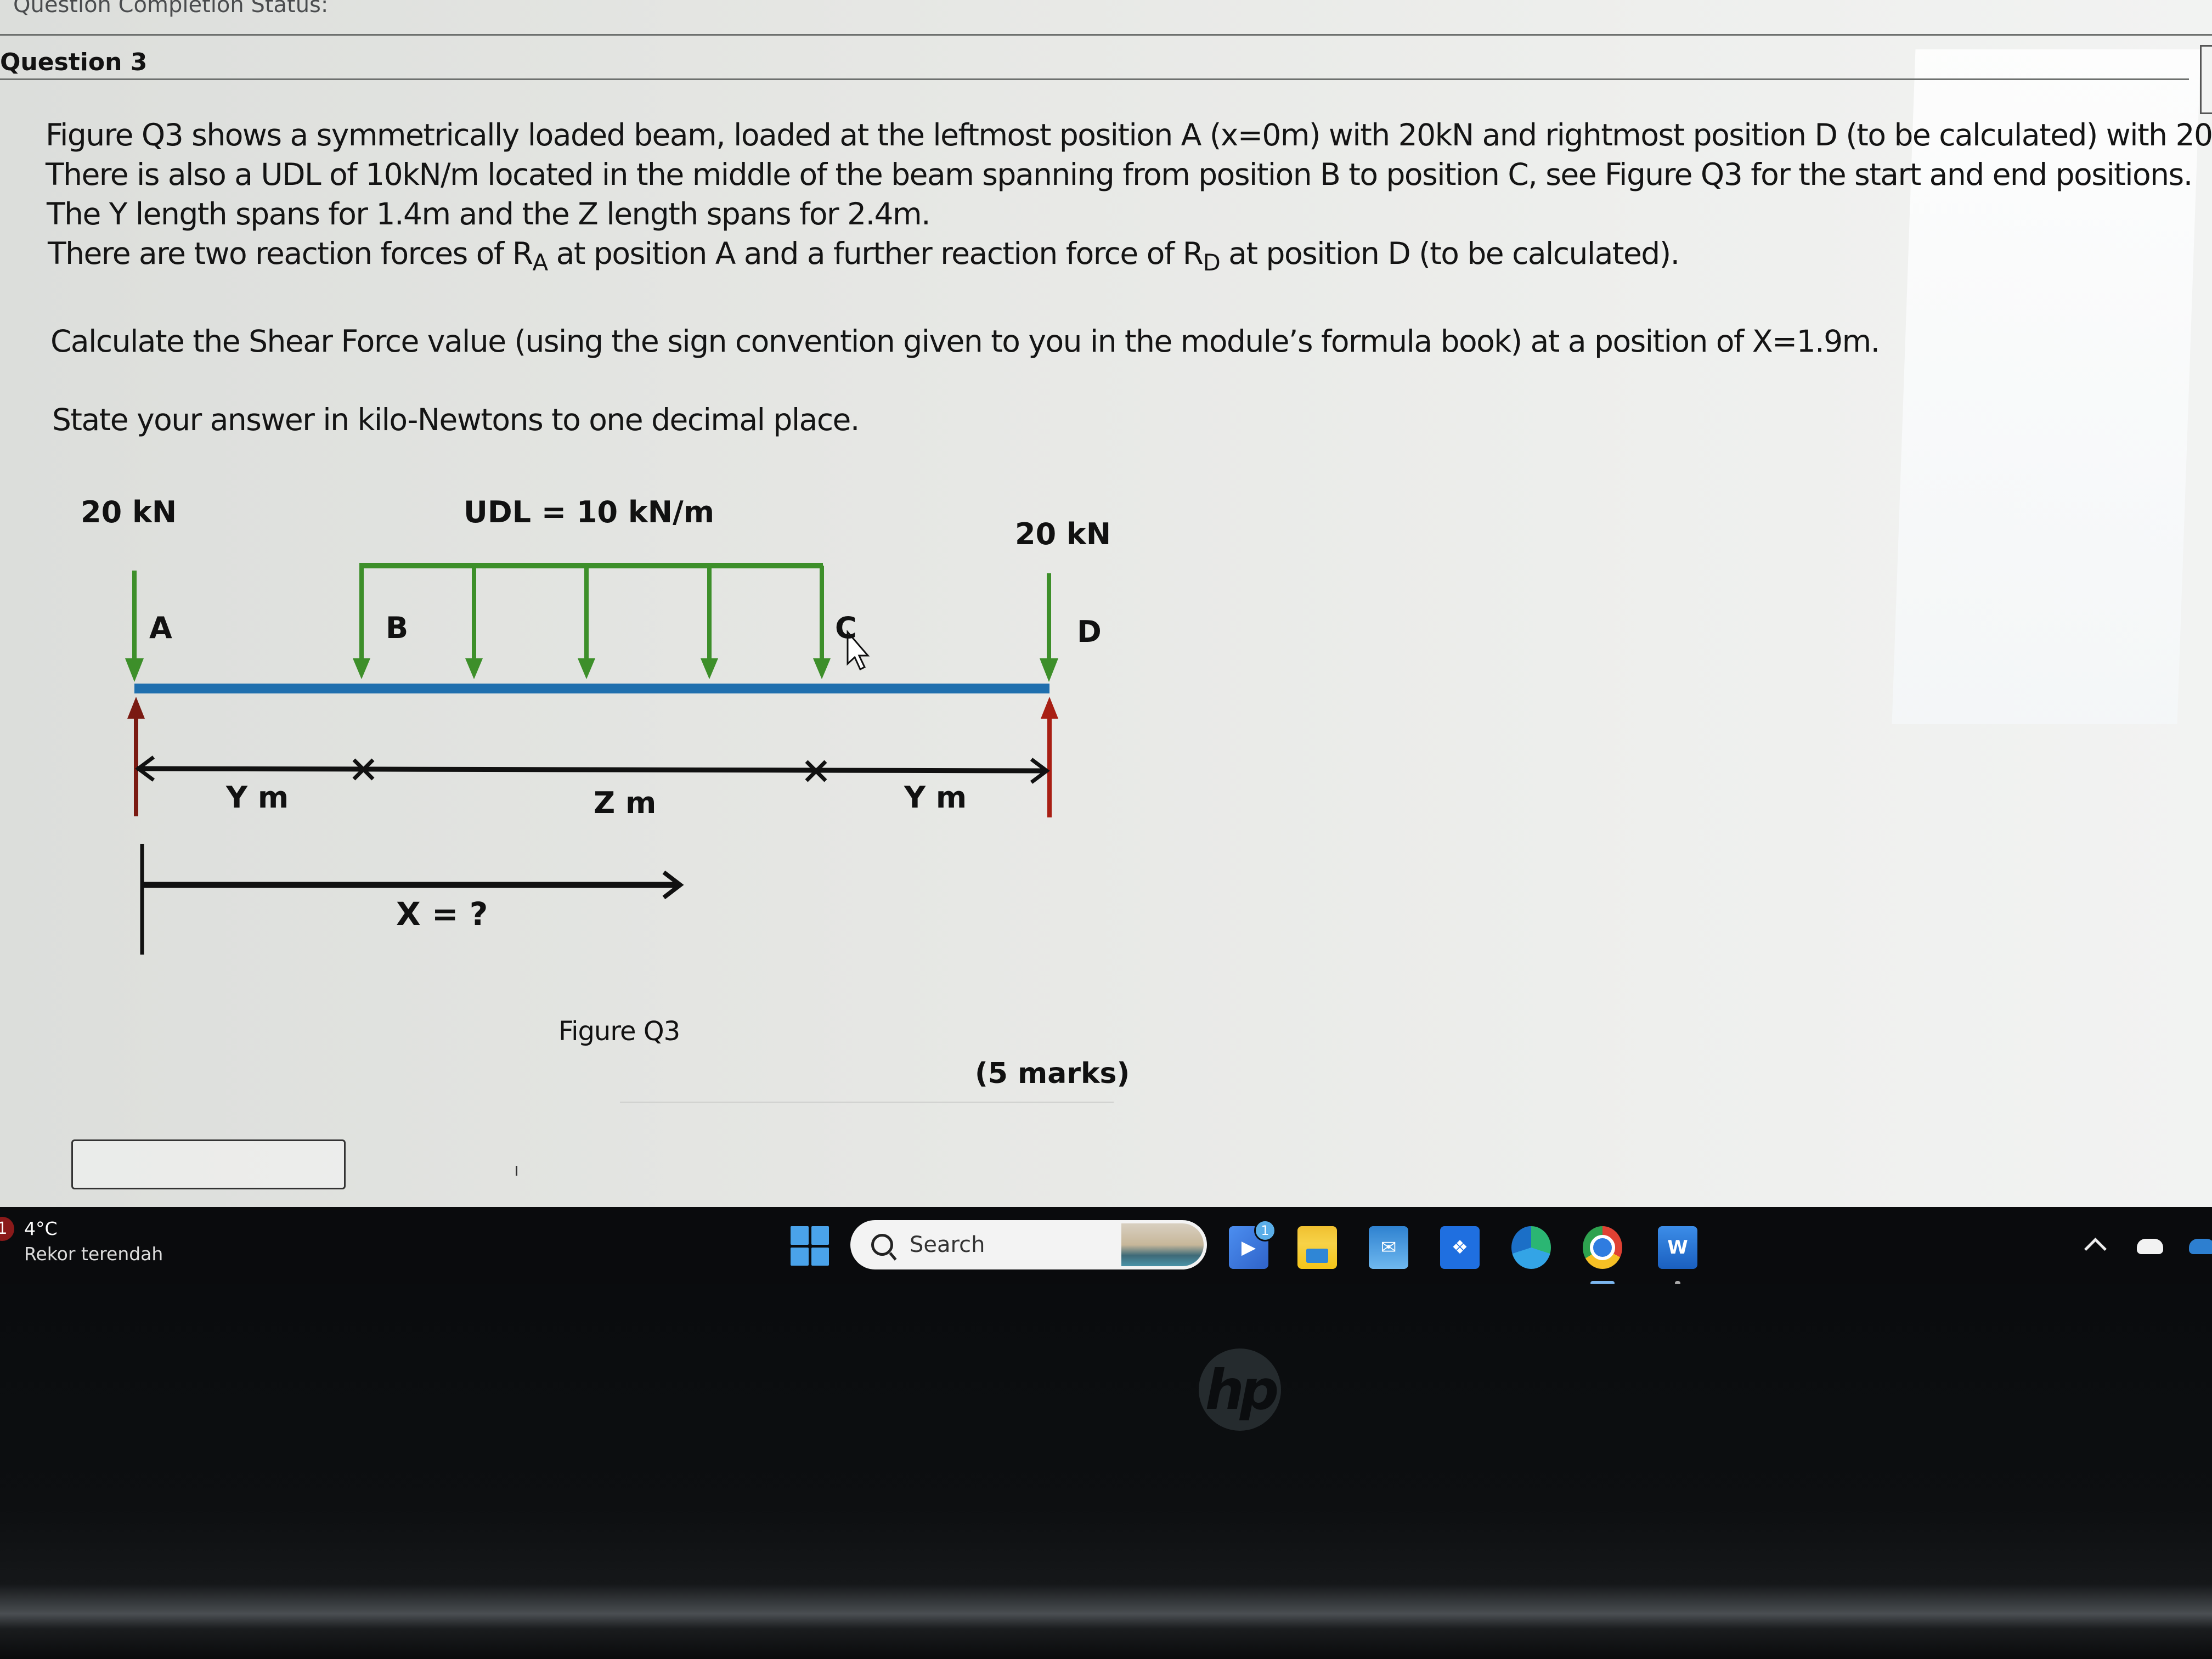  What do you see at coordinates (41, 1228) in the screenshot?
I see `weather-temperature: 4°C` at bounding box center [41, 1228].